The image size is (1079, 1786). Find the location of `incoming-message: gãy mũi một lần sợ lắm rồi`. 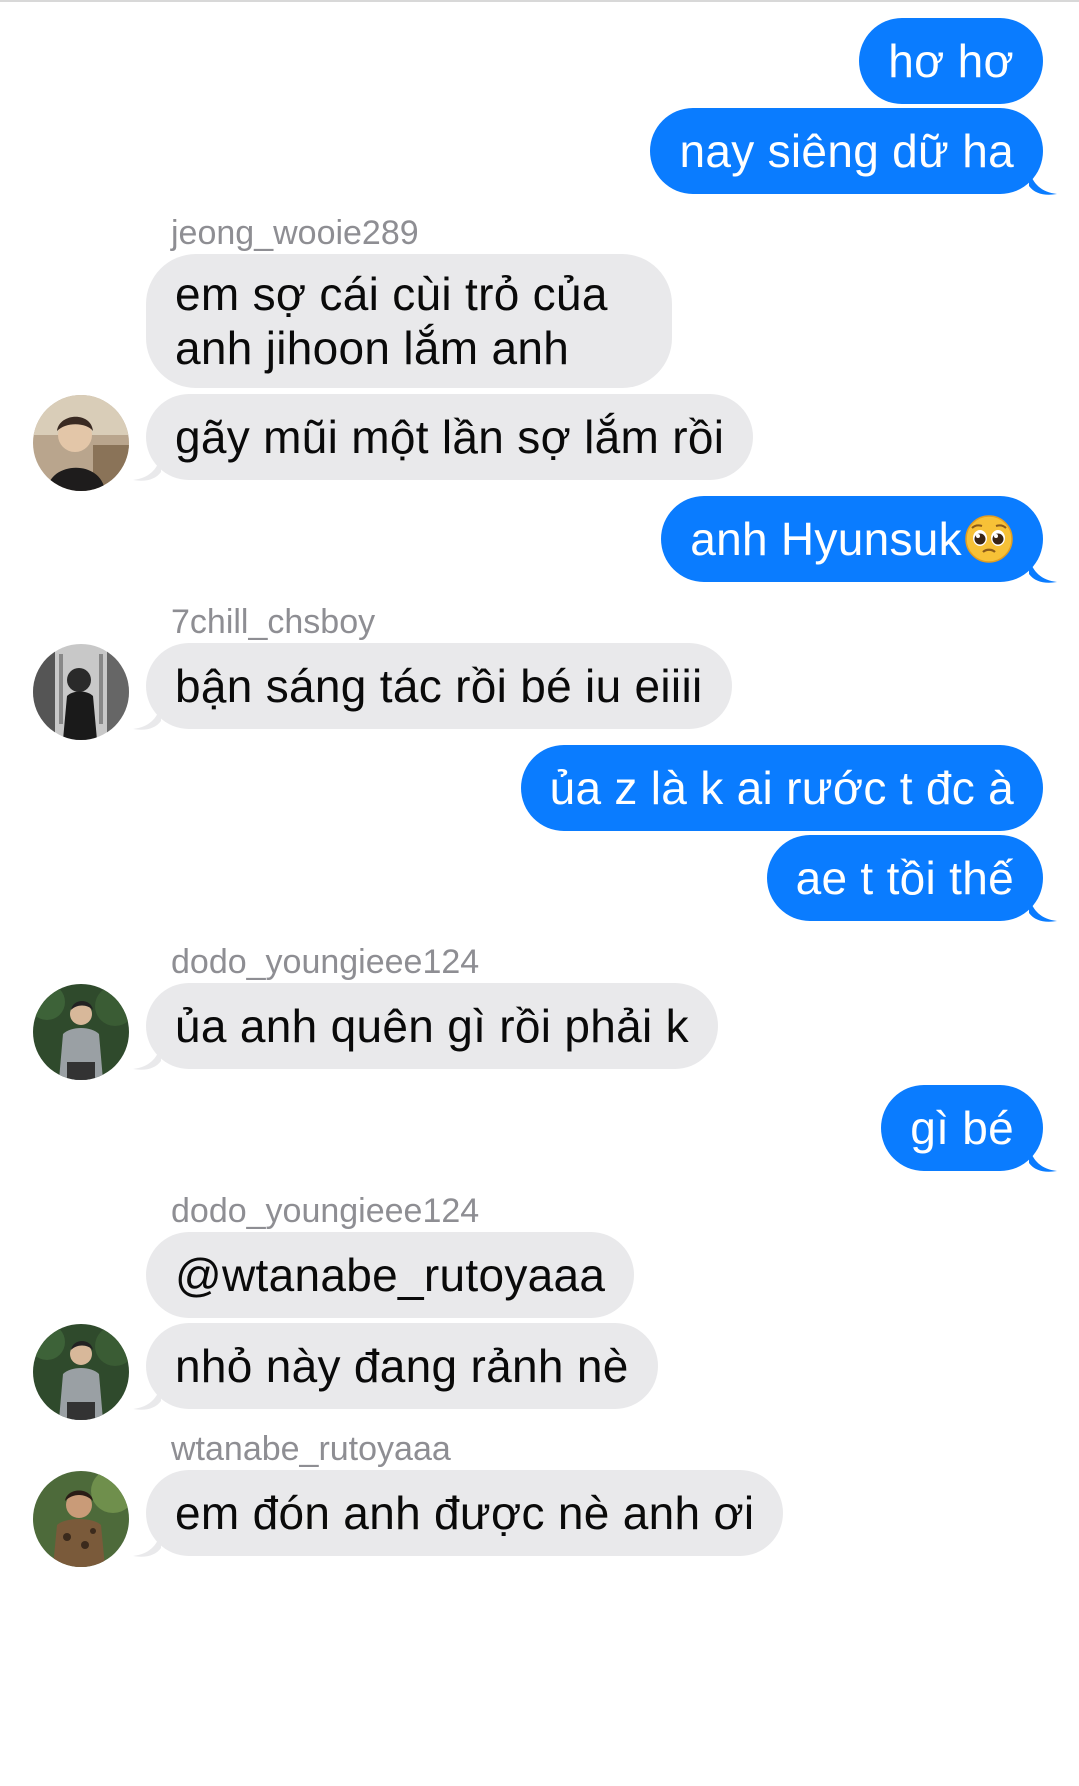

incoming-message: gãy mũi một lần sợ lắm rồi is located at coordinates (450, 437).